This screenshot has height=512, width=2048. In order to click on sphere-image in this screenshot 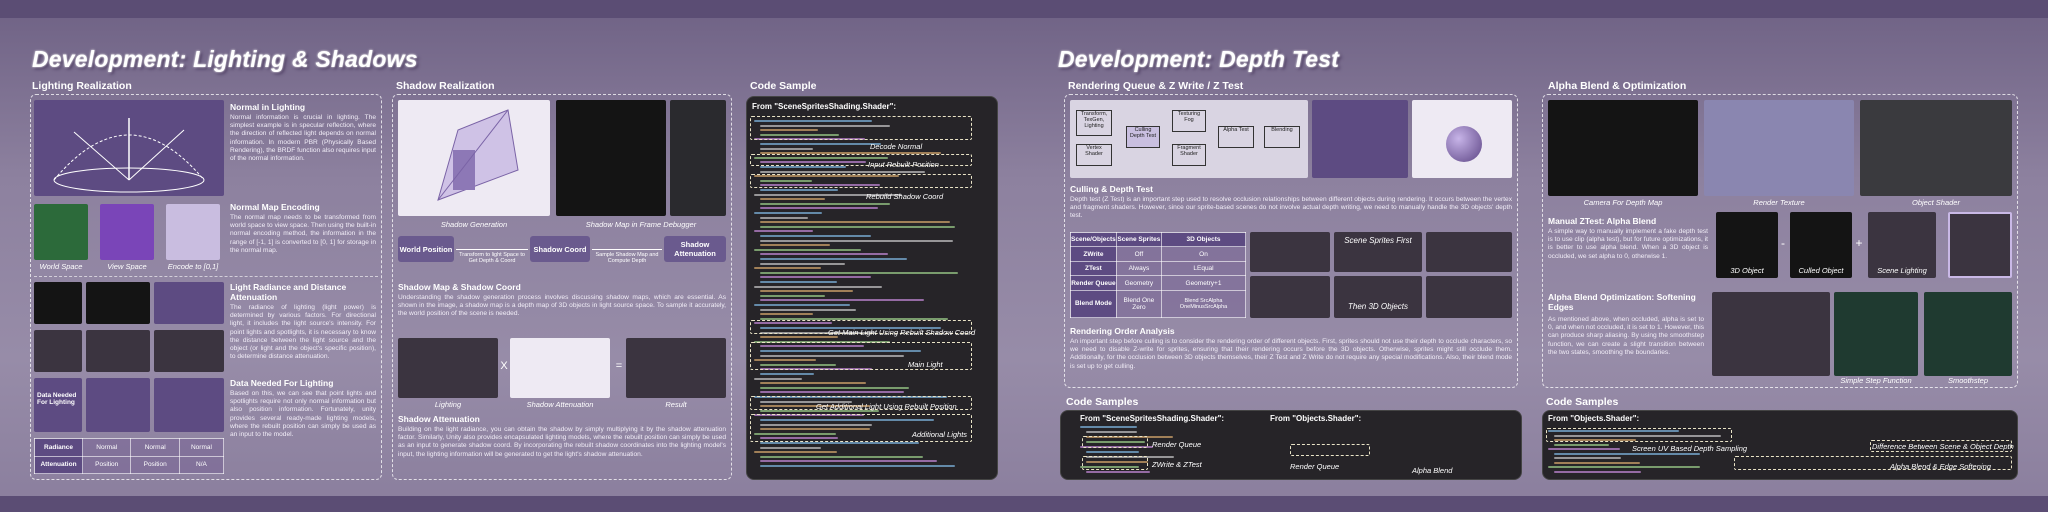, I will do `click(1462, 139)`.